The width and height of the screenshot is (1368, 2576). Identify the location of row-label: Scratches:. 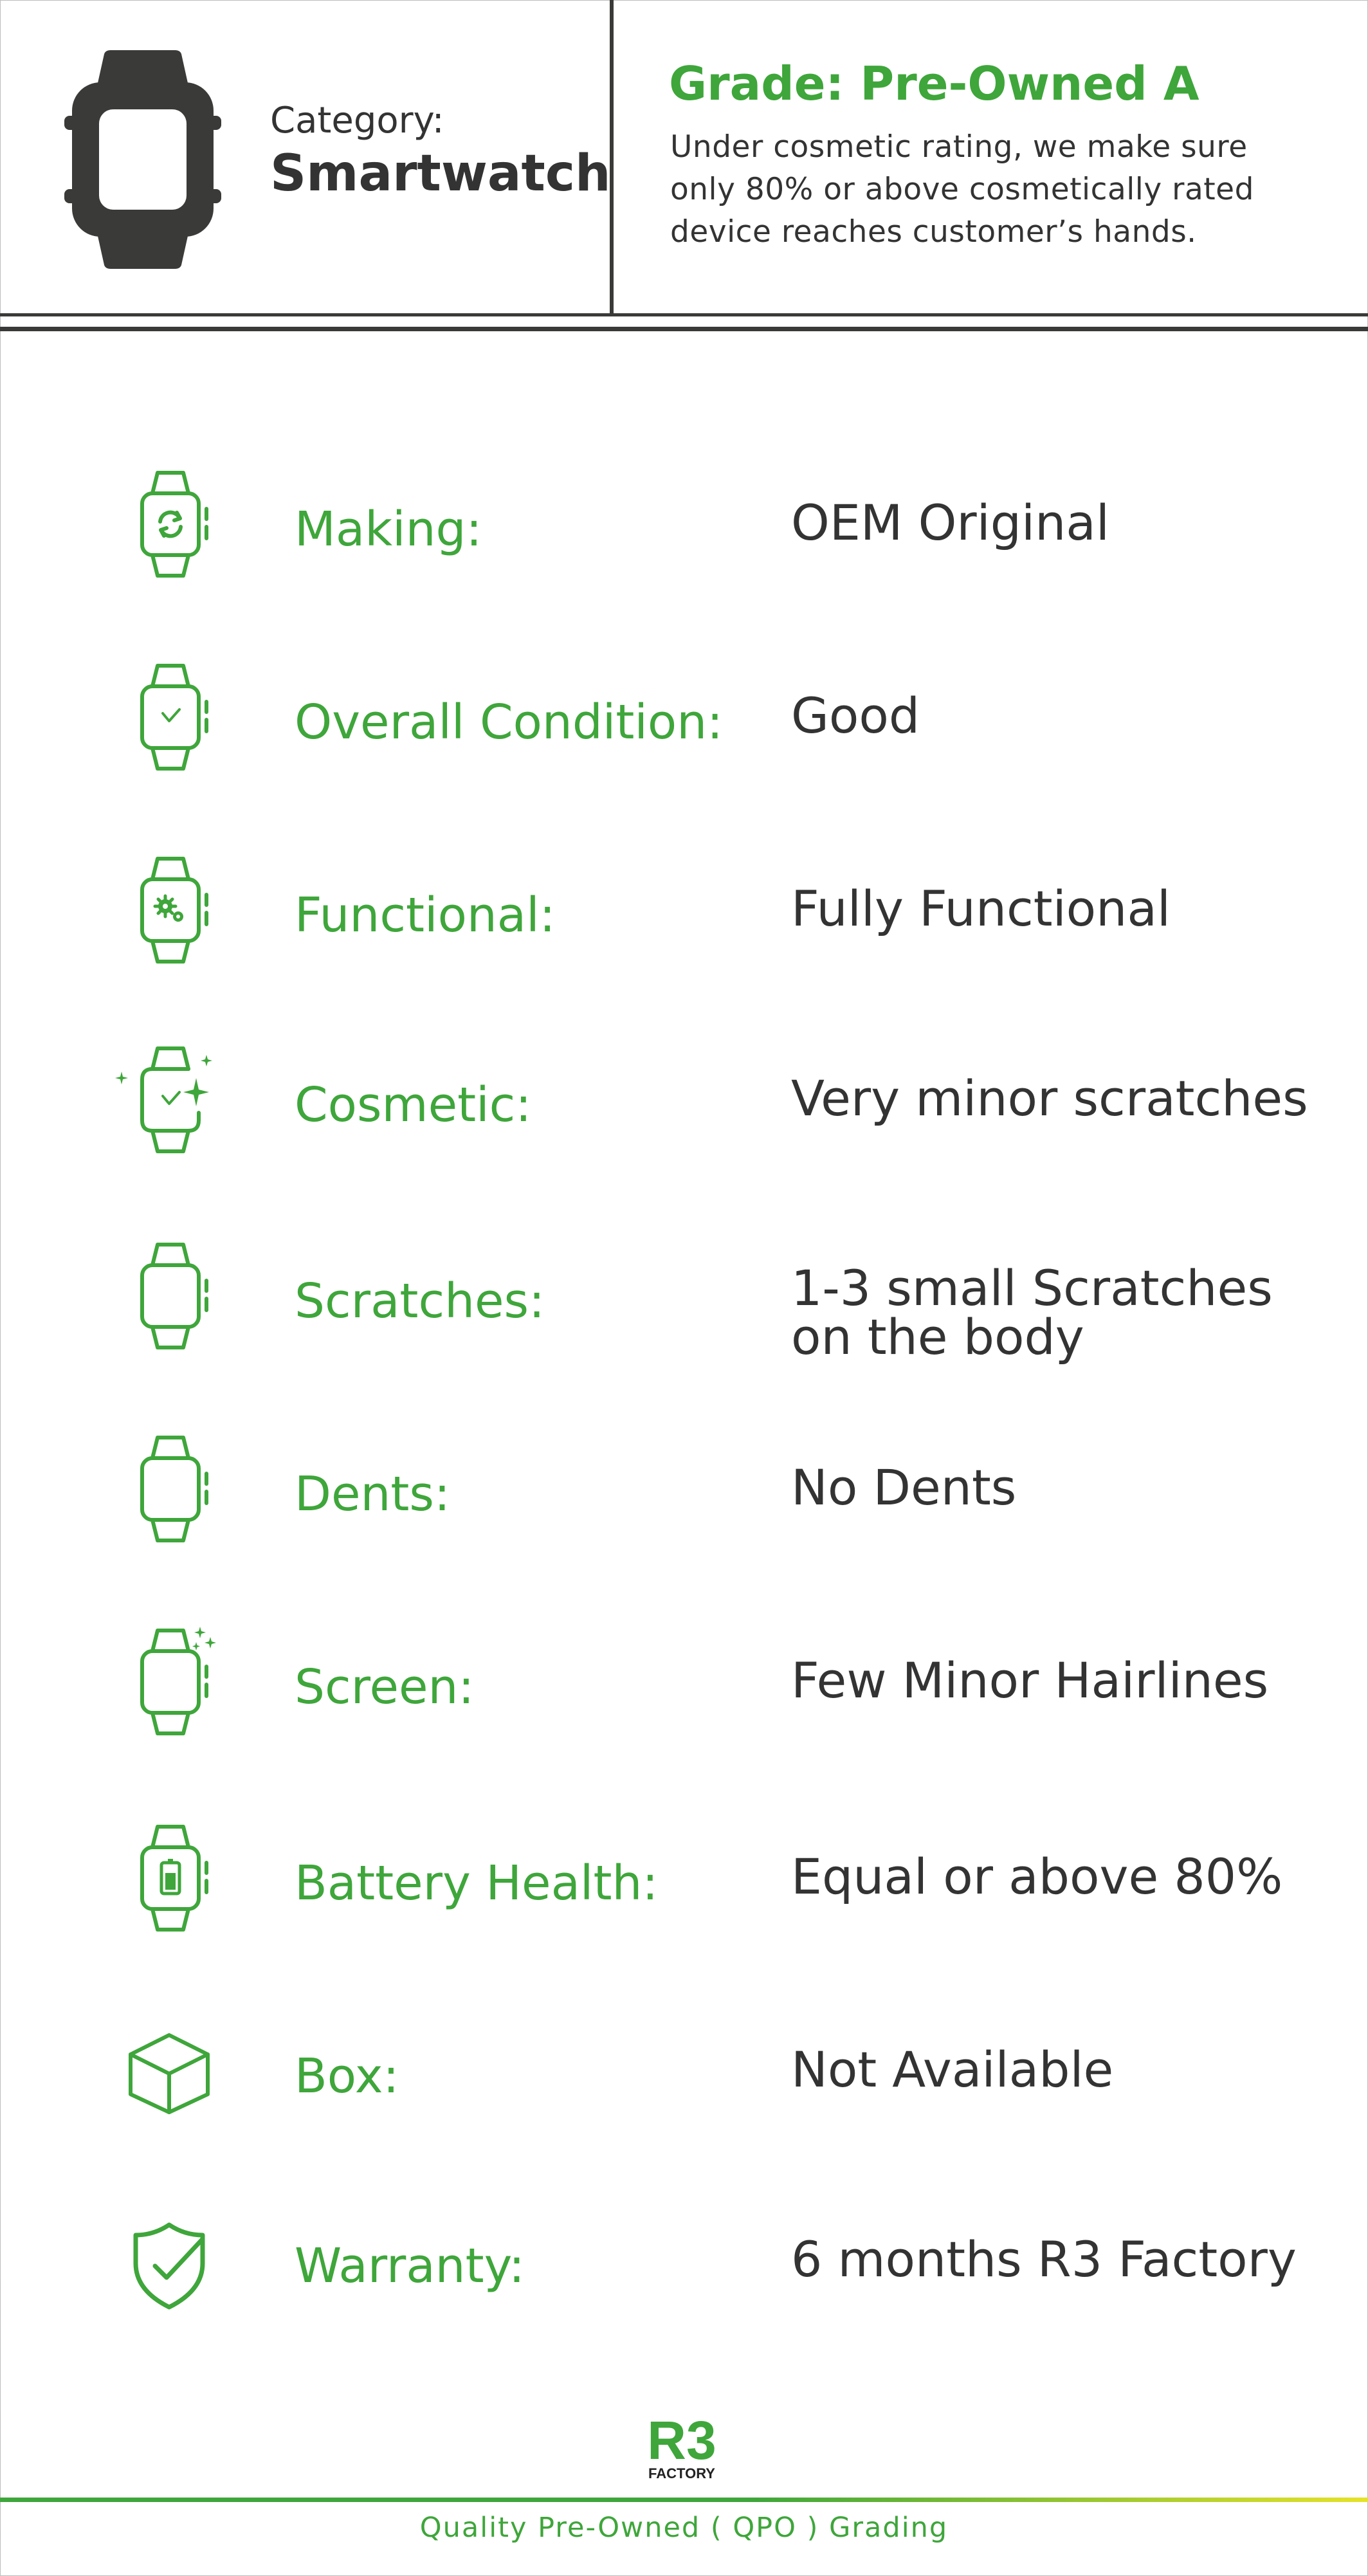
(420, 1301).